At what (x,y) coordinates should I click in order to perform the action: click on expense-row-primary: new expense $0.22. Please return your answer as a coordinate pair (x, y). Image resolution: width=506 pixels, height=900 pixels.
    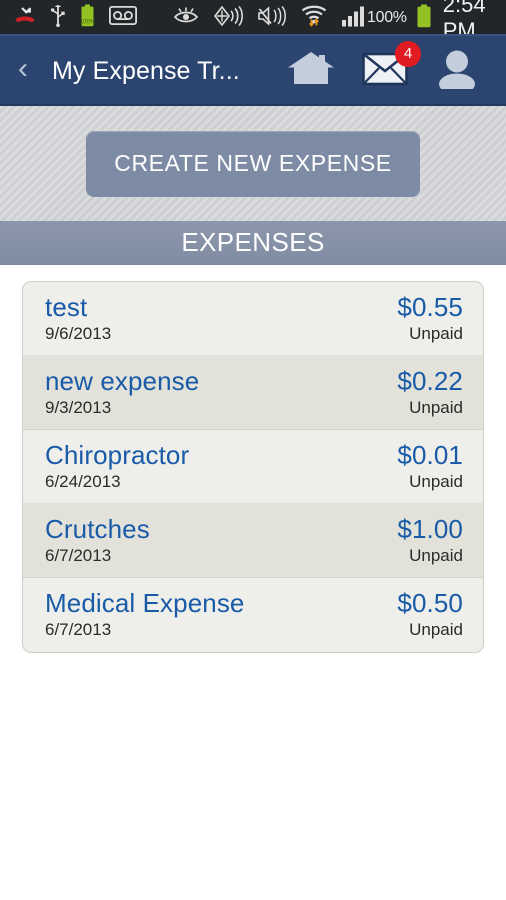
    Looking at the image, I should click on (254, 381).